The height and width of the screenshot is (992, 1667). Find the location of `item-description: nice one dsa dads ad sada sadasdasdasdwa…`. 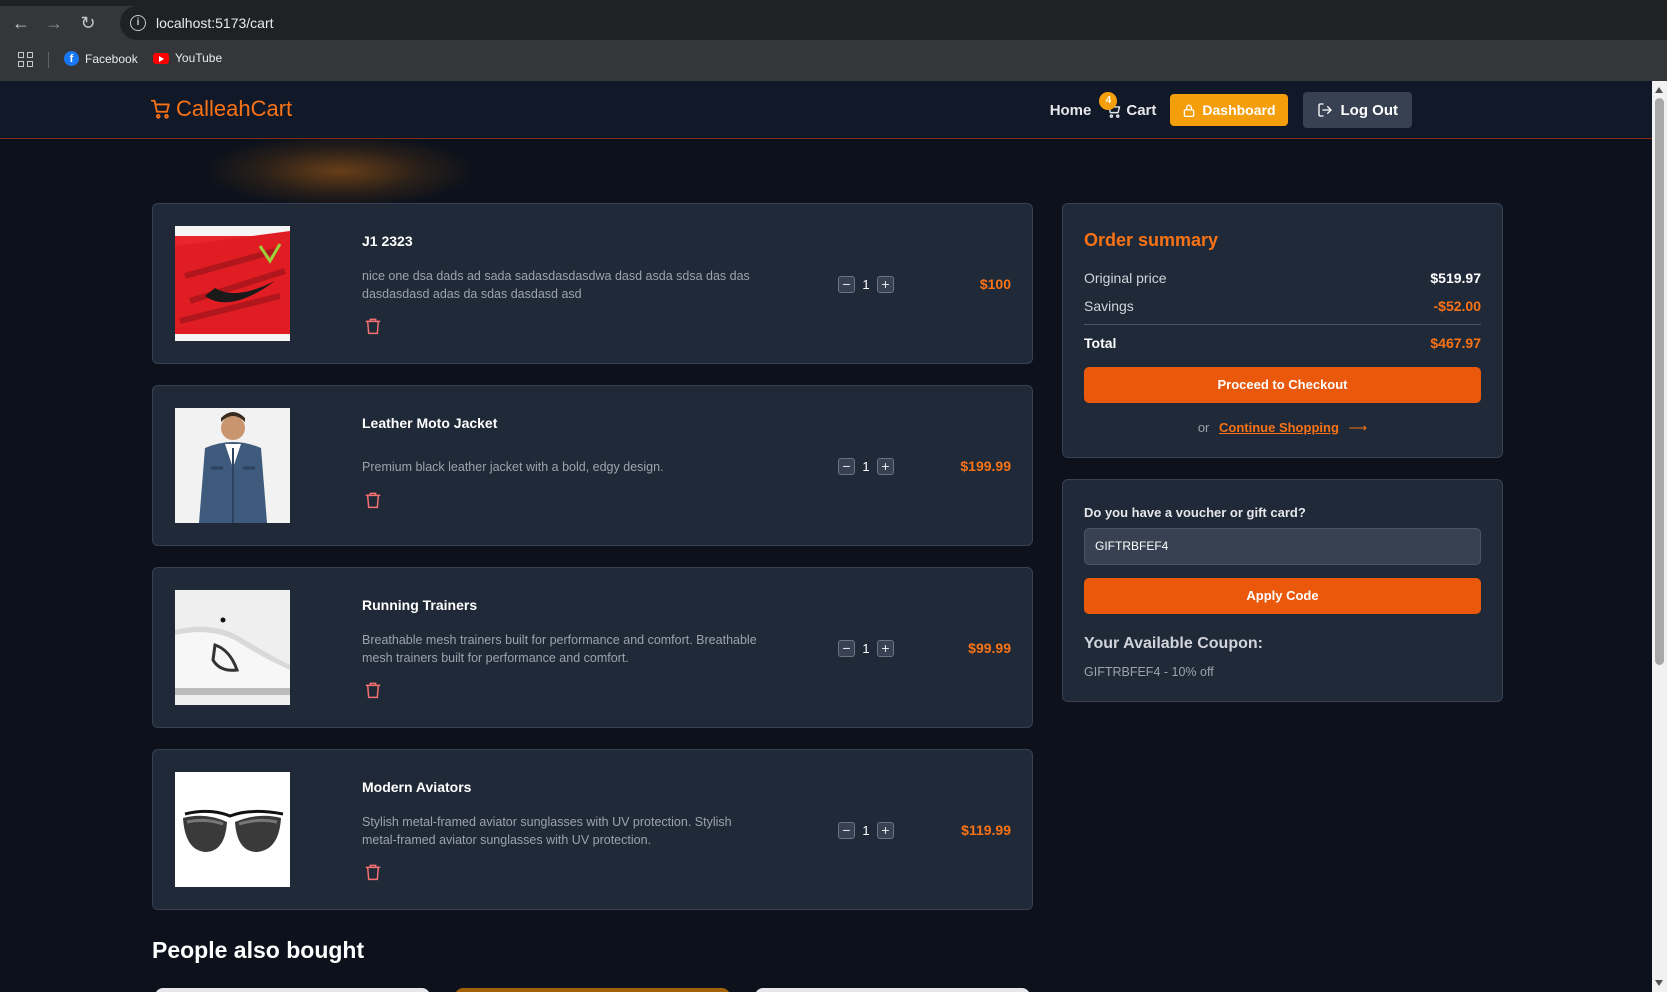

item-description: nice one dsa dads ad sada sadasdasdasdwa… is located at coordinates (556, 285).